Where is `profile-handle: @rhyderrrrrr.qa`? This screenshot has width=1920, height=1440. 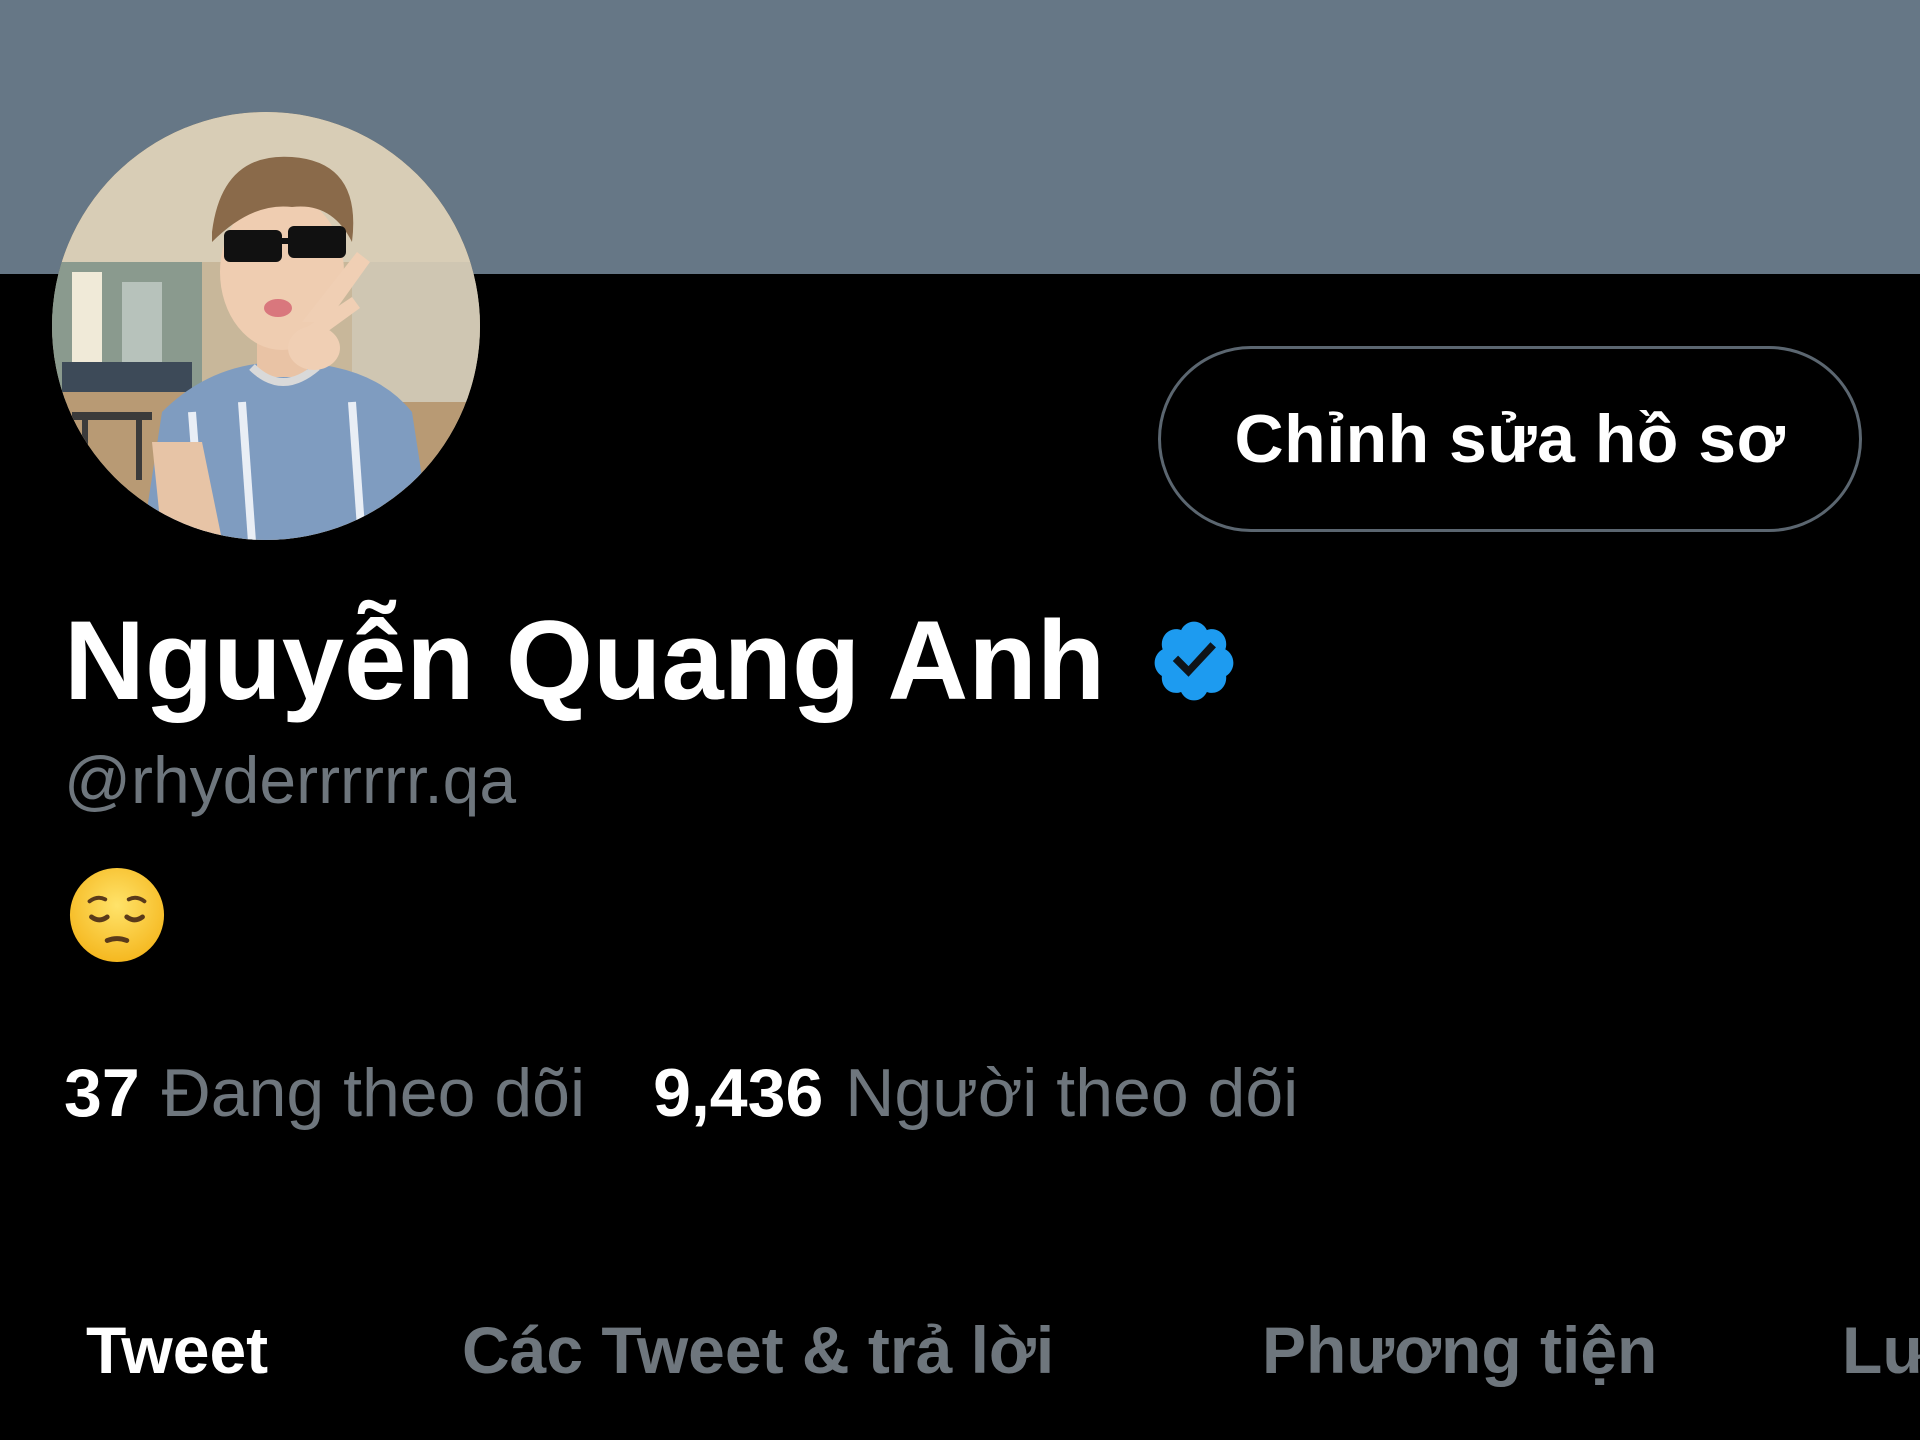
profile-handle: @rhyderrrrrr.qa is located at coordinates (290, 780).